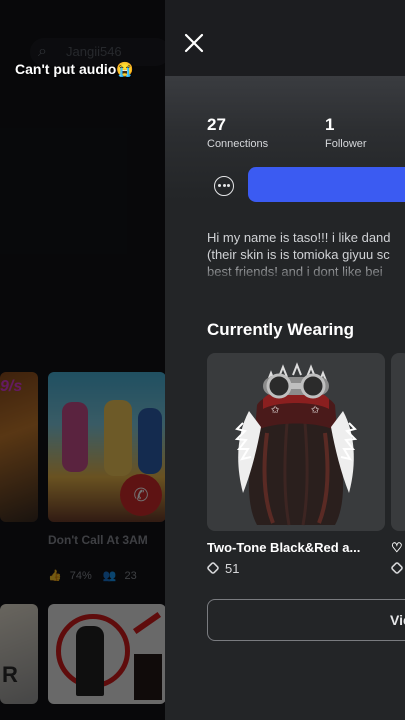 The height and width of the screenshot is (720, 405). I want to click on wearing-item-price, so click(397, 568).